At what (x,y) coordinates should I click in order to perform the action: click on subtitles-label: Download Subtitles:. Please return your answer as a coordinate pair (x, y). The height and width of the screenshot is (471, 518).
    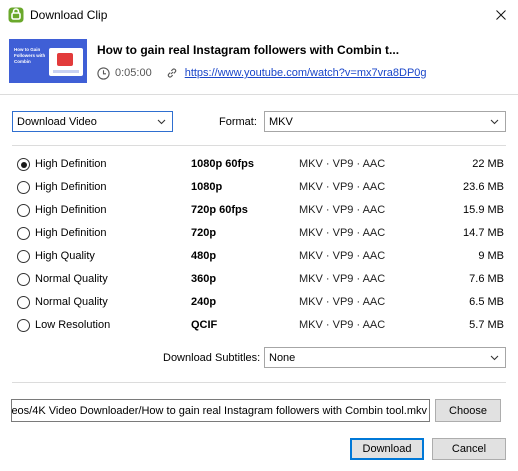
    Looking at the image, I should click on (212, 358).